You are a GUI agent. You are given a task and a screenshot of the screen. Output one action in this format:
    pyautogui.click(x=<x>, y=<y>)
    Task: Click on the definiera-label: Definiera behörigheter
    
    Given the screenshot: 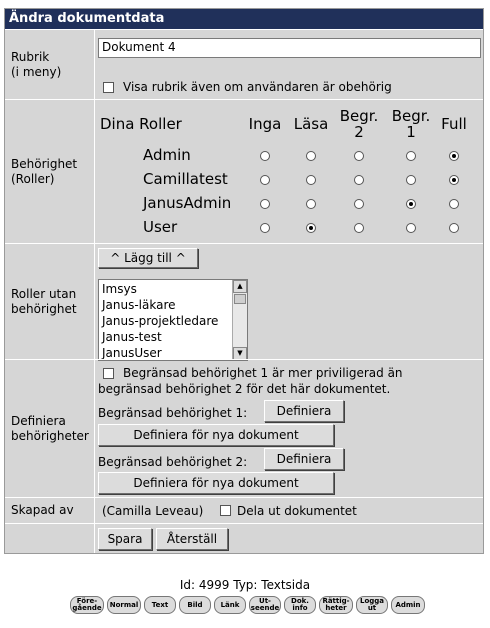 What is the action you would take?
    pyautogui.click(x=50, y=428)
    